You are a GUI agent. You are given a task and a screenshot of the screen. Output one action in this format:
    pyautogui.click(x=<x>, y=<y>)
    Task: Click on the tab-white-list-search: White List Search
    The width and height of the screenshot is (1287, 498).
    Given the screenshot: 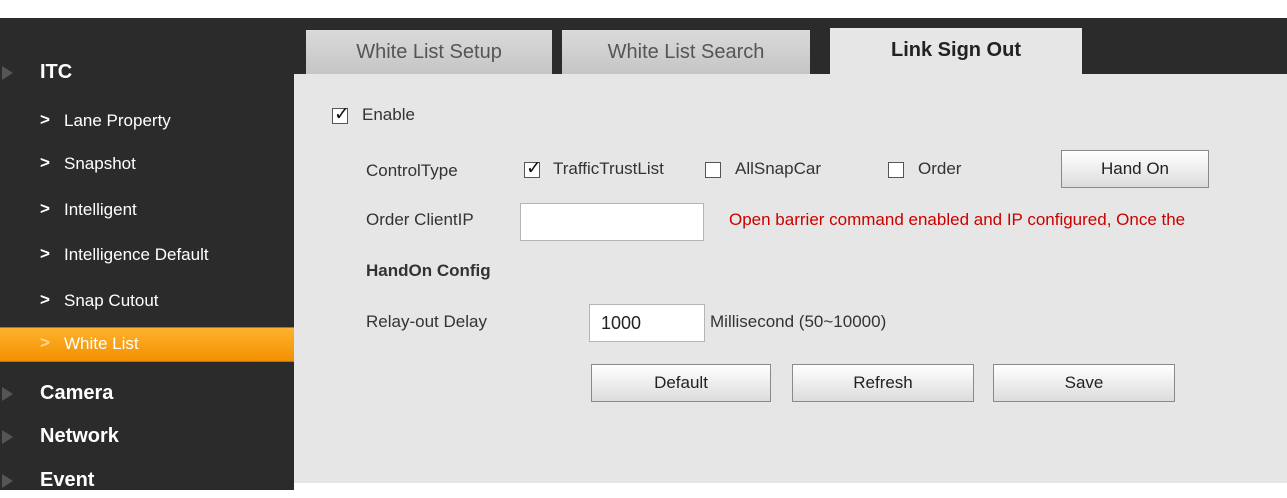 What is the action you would take?
    pyautogui.click(x=686, y=52)
    